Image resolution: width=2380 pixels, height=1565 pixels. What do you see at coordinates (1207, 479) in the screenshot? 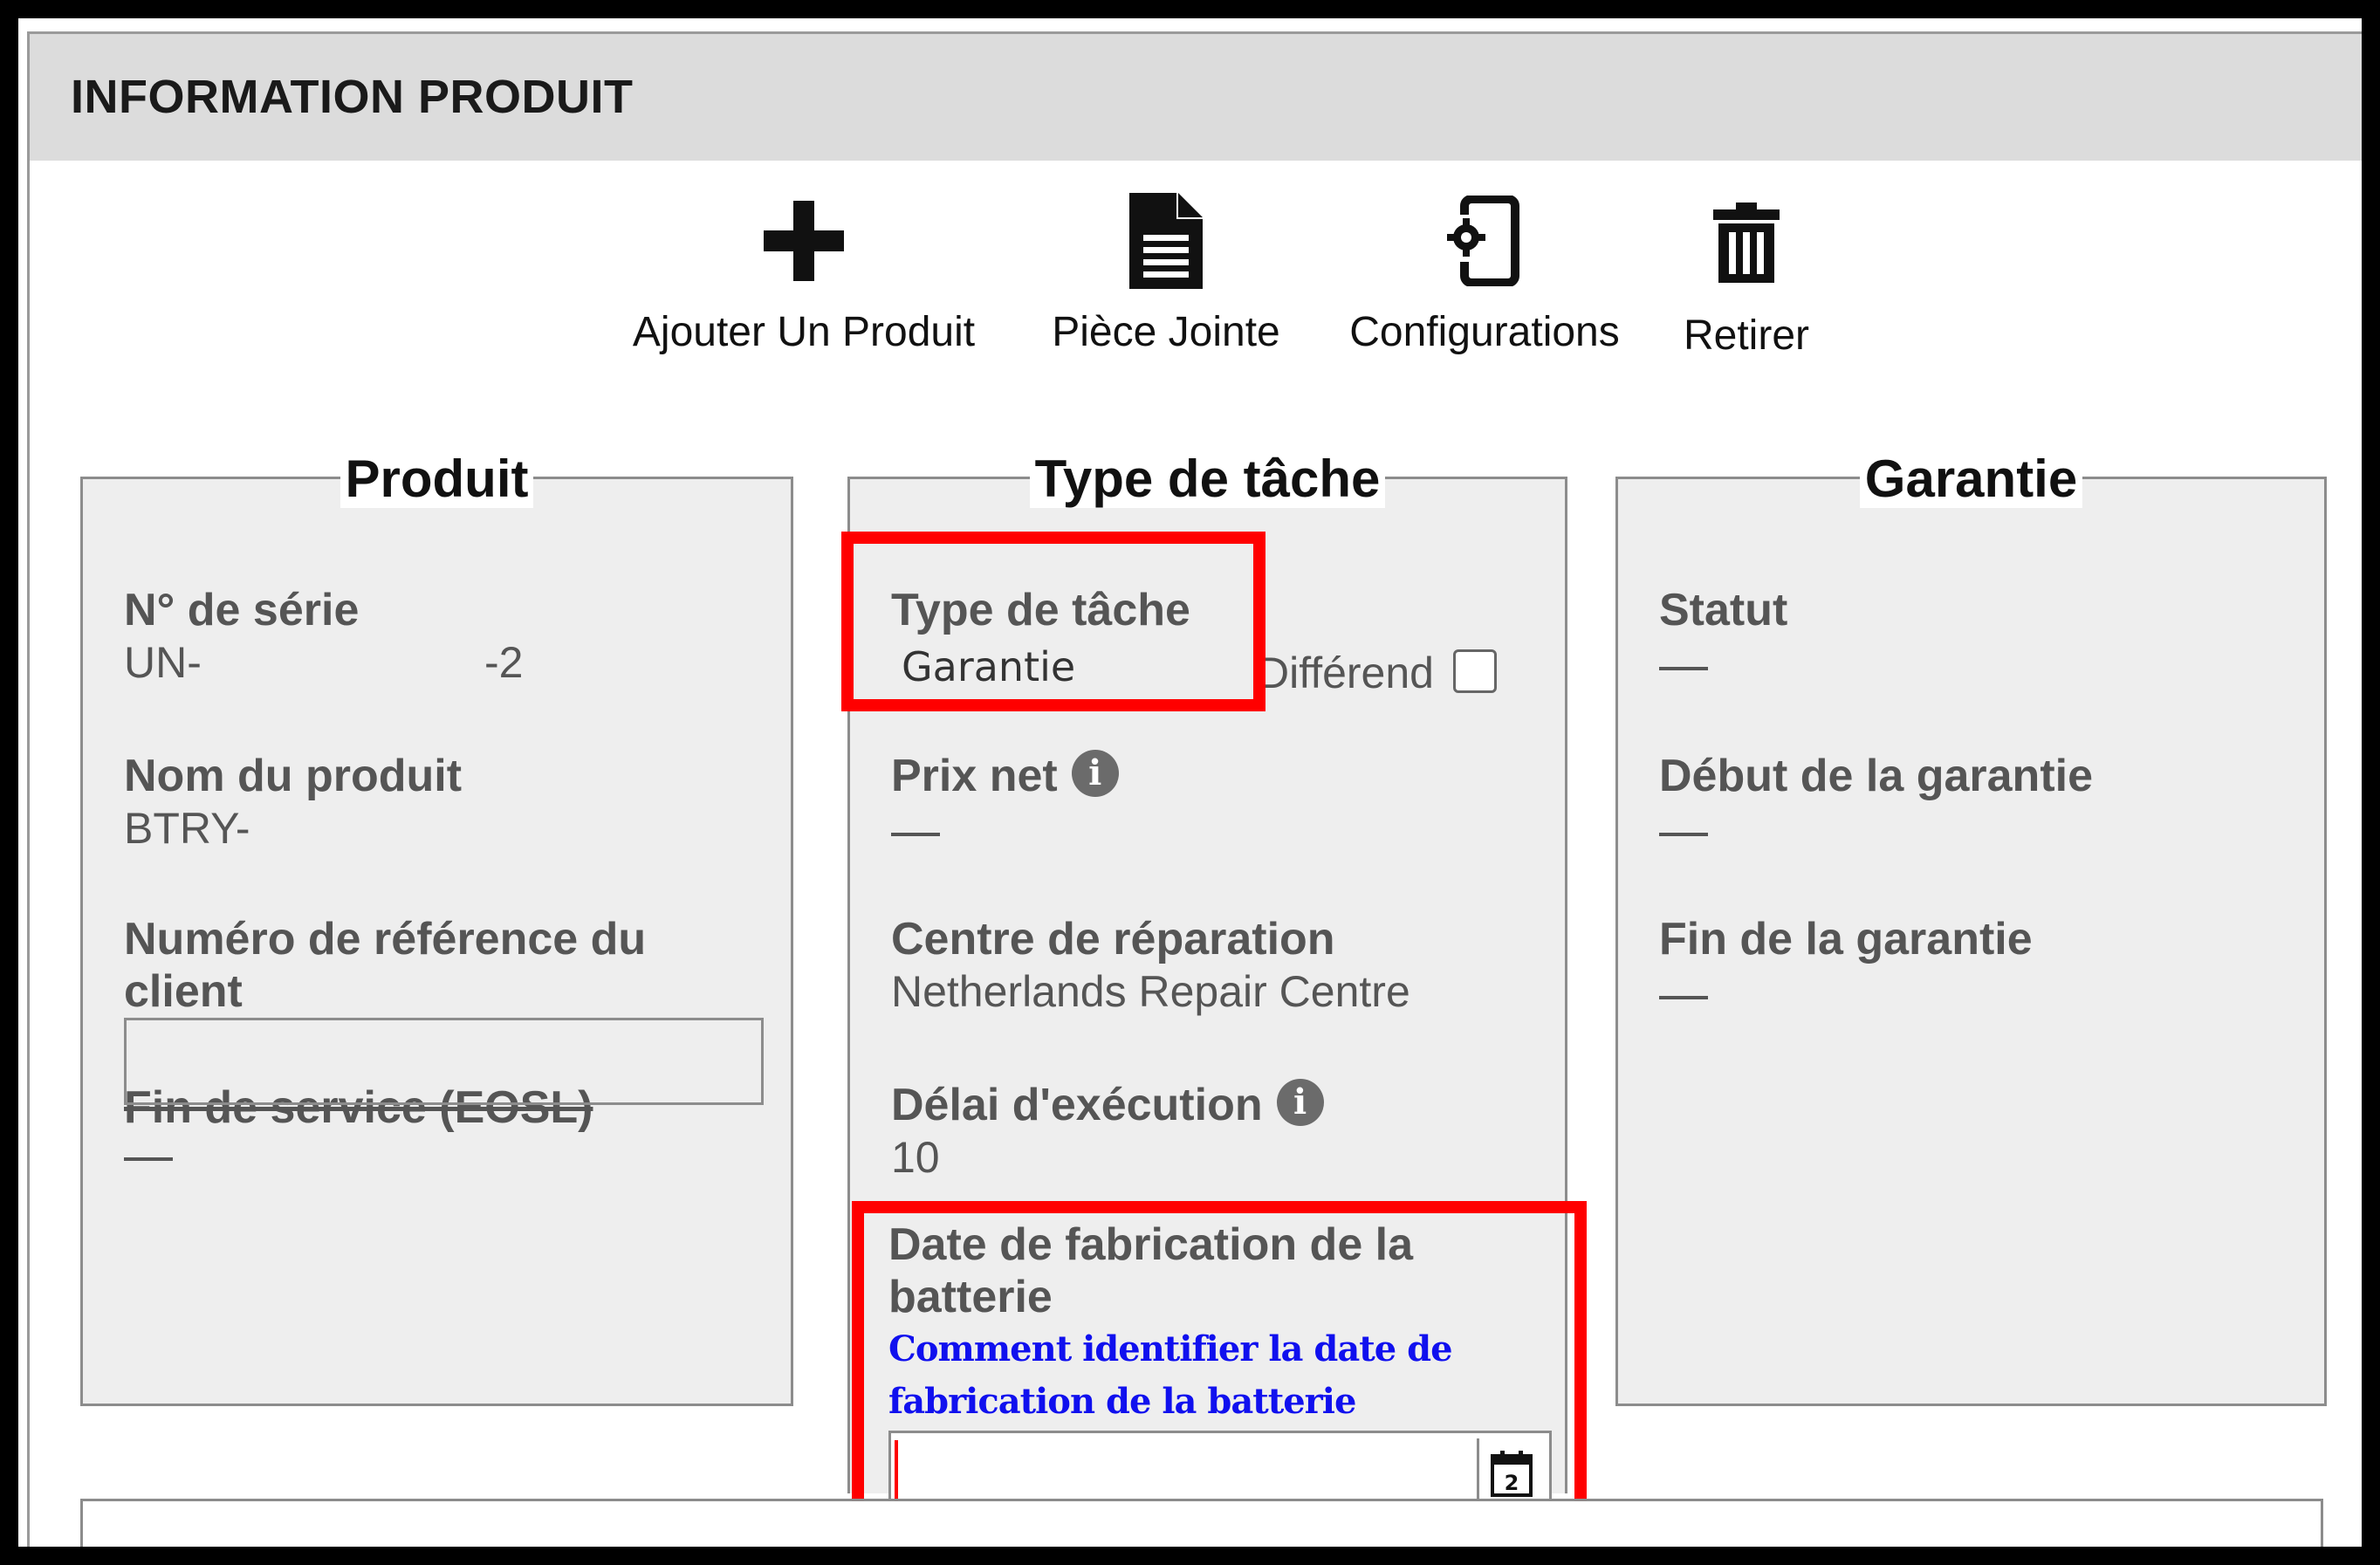
I see `task-legend: Type de tâche` at bounding box center [1207, 479].